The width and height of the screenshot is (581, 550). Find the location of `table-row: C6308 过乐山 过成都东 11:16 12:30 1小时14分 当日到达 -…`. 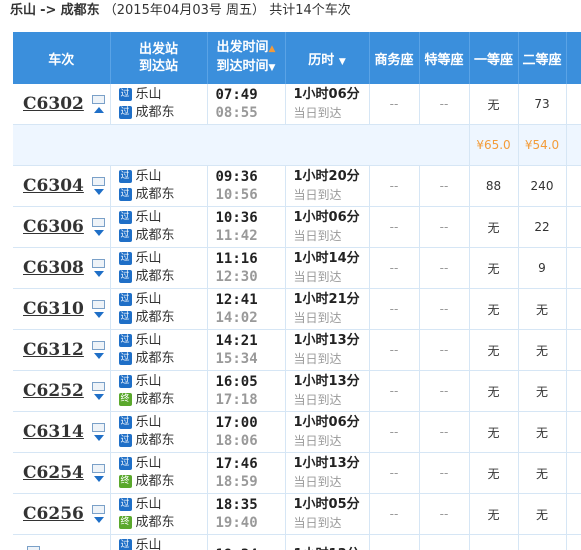

table-row: C6308 过乐山 过成都东 11:16 12:30 1小时14分 当日到达 -… is located at coordinates (297, 268).